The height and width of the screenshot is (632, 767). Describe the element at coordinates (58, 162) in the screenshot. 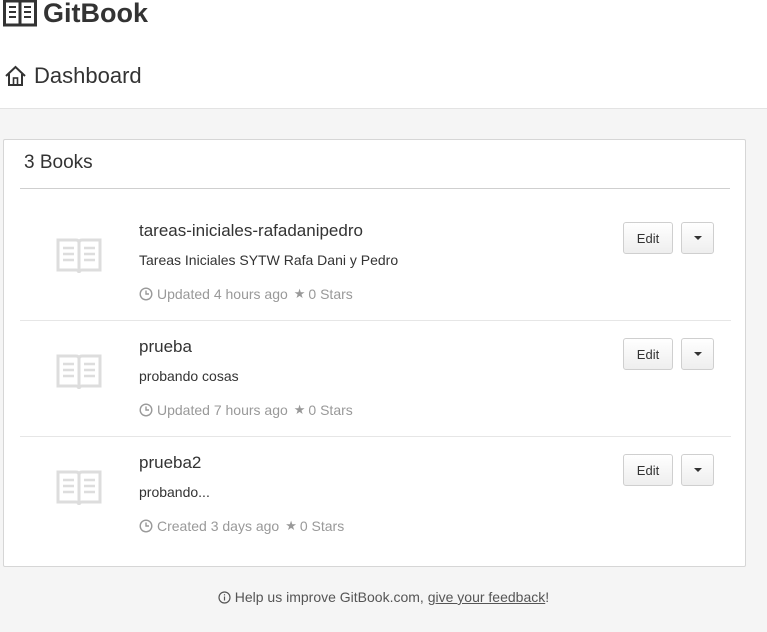

I see `books-count-title: 3 Books` at that location.